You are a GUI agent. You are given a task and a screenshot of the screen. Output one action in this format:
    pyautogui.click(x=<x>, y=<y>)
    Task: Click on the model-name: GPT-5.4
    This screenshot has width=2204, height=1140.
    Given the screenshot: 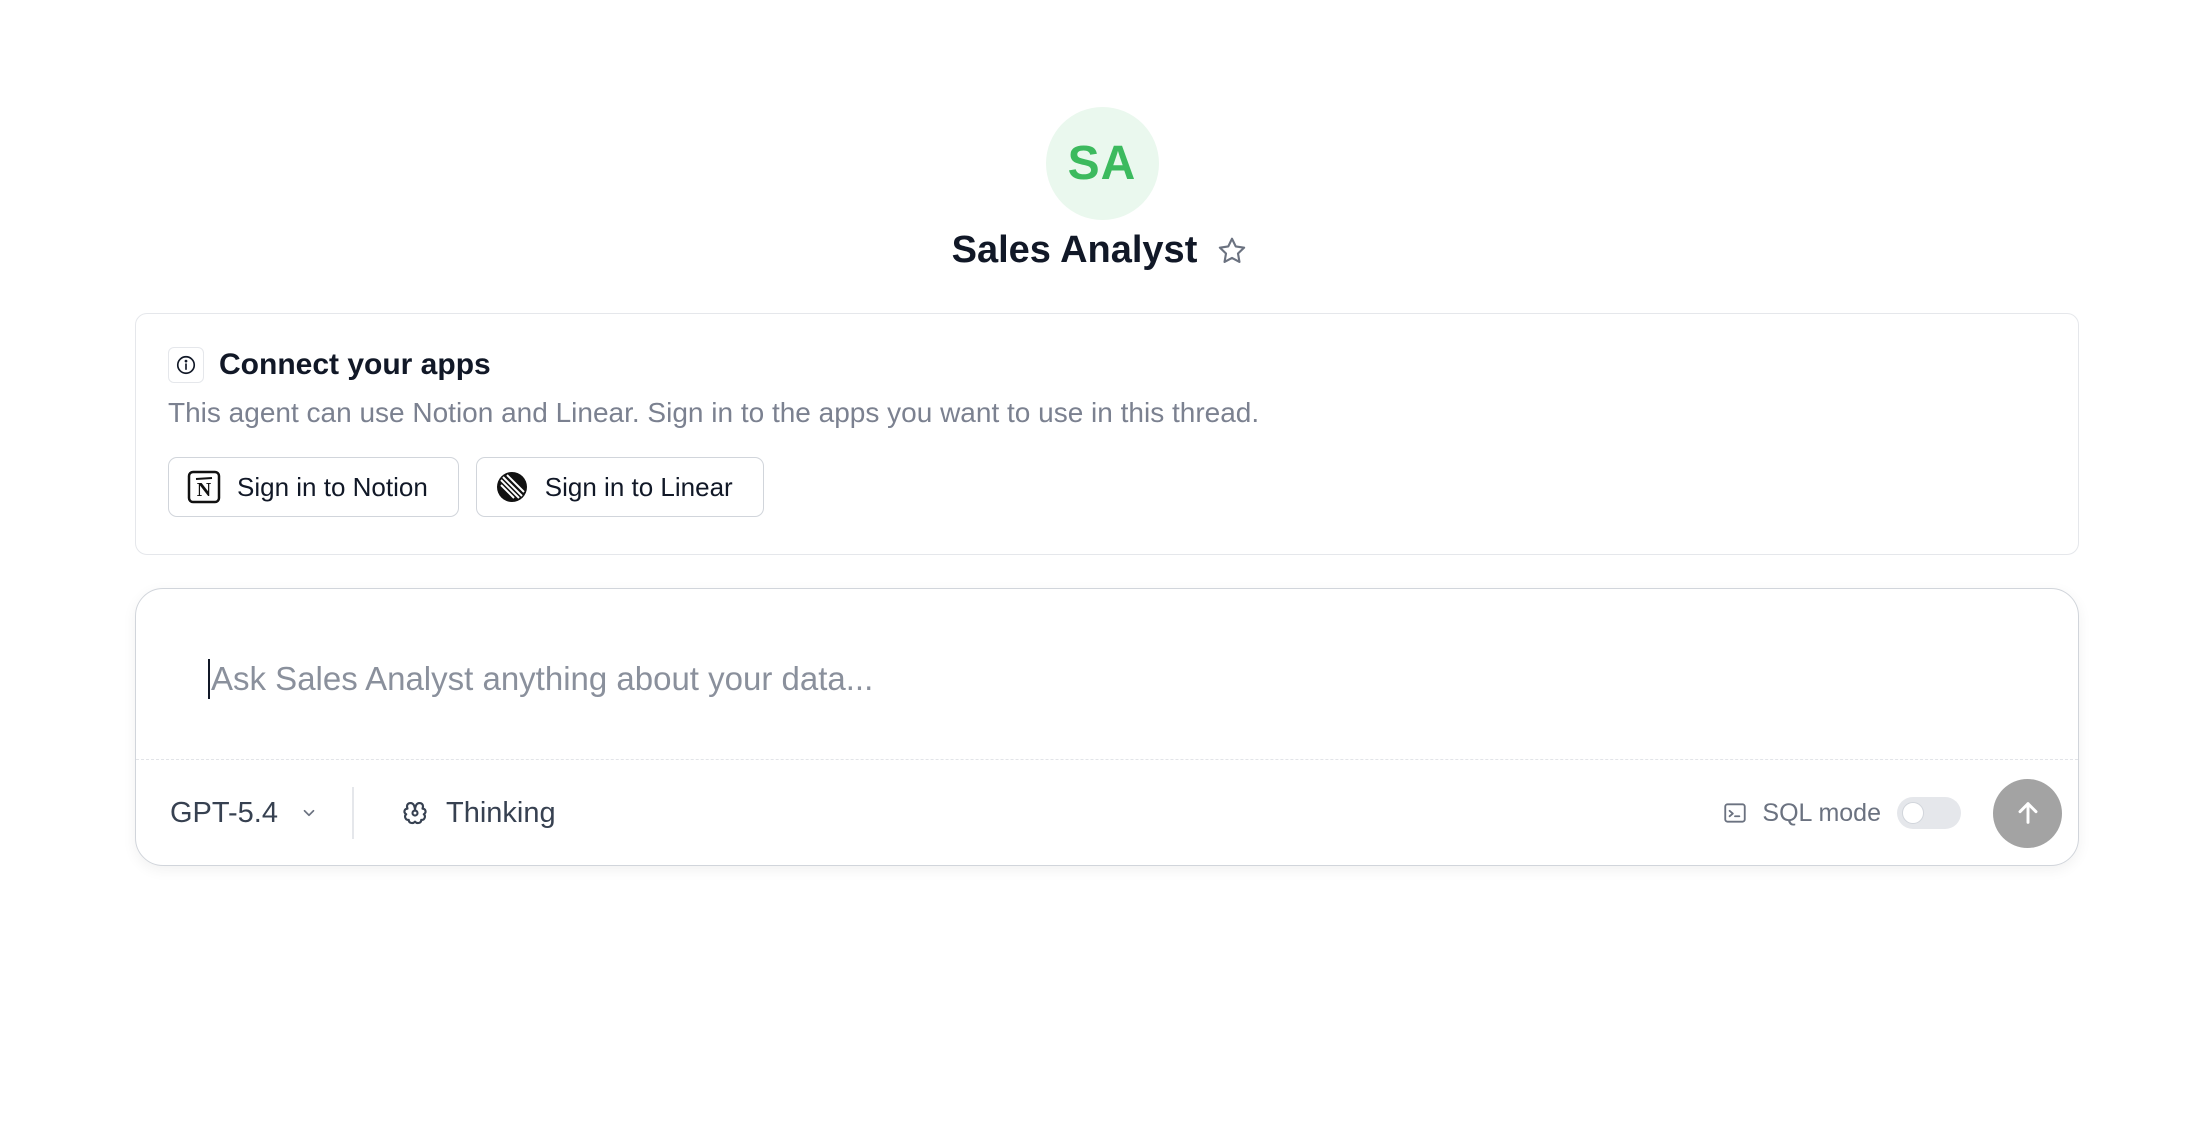 What is the action you would take?
    pyautogui.click(x=224, y=812)
    